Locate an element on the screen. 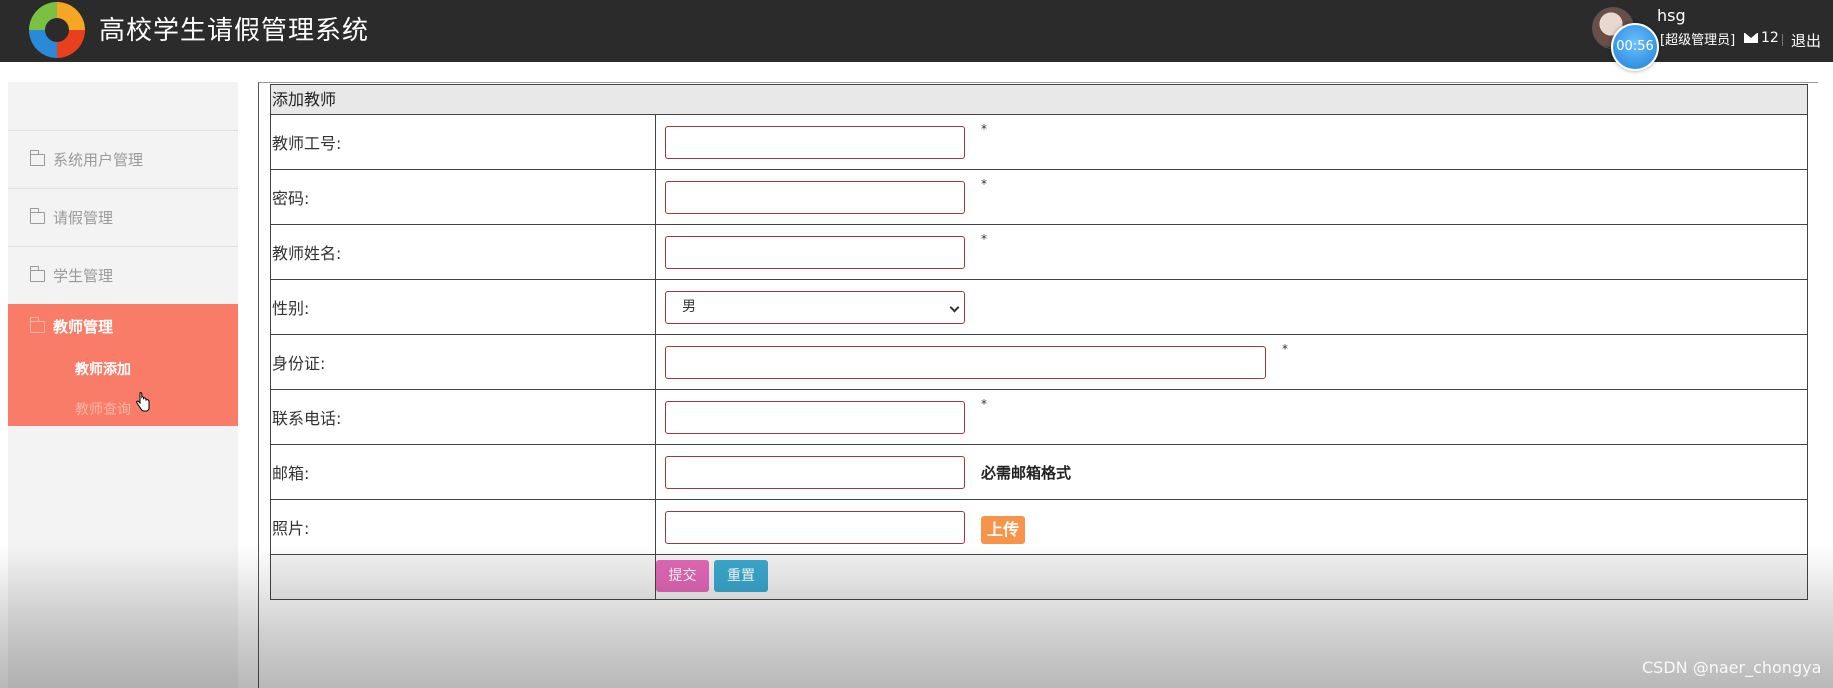  email-format-hint: 必需邮箱格式 is located at coordinates (1026, 473).